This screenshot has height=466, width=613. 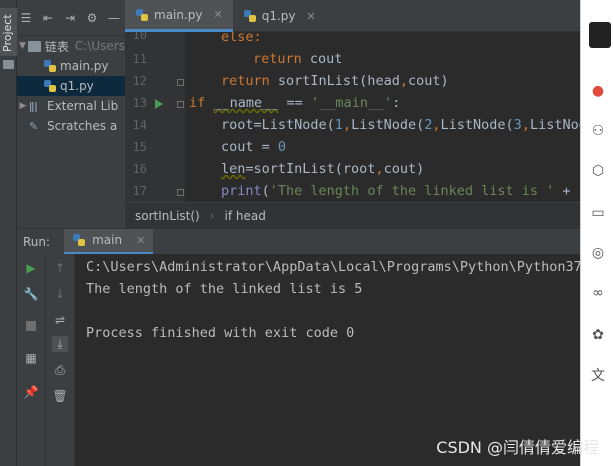 What do you see at coordinates (598, 253) in the screenshot?
I see `search-icon: ◎` at bounding box center [598, 253].